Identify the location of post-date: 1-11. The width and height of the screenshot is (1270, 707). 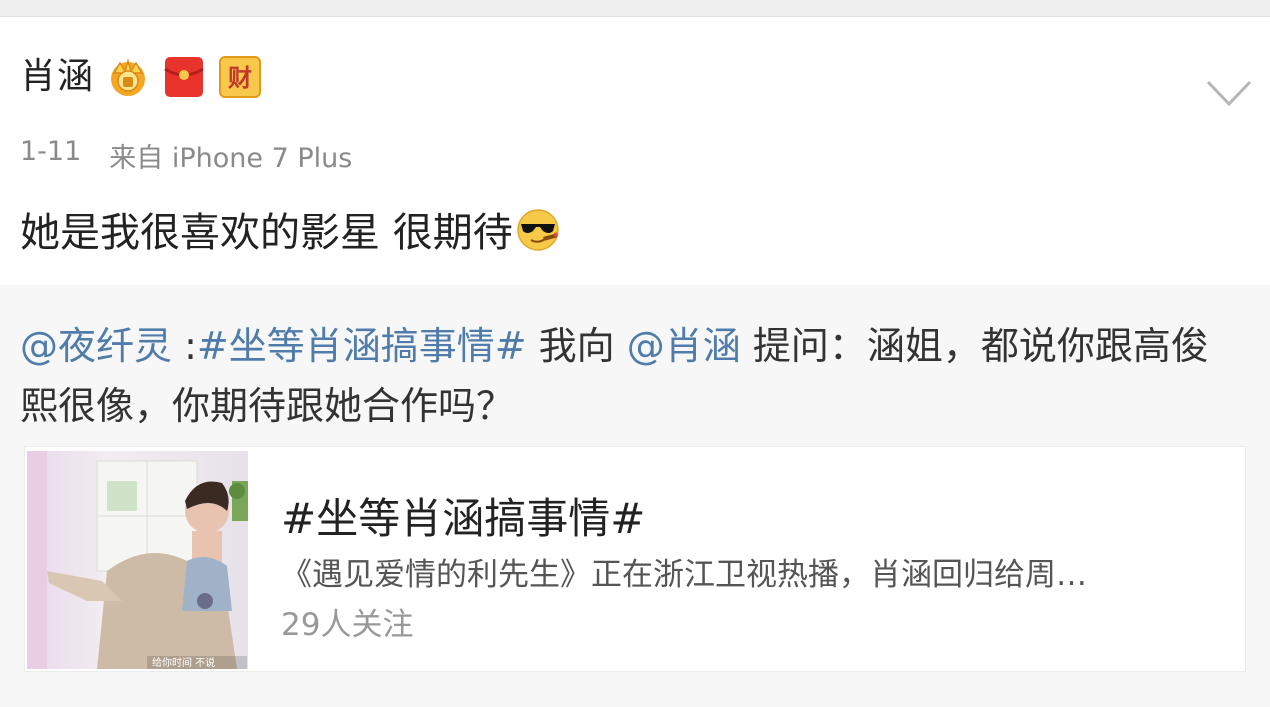
(51, 151).